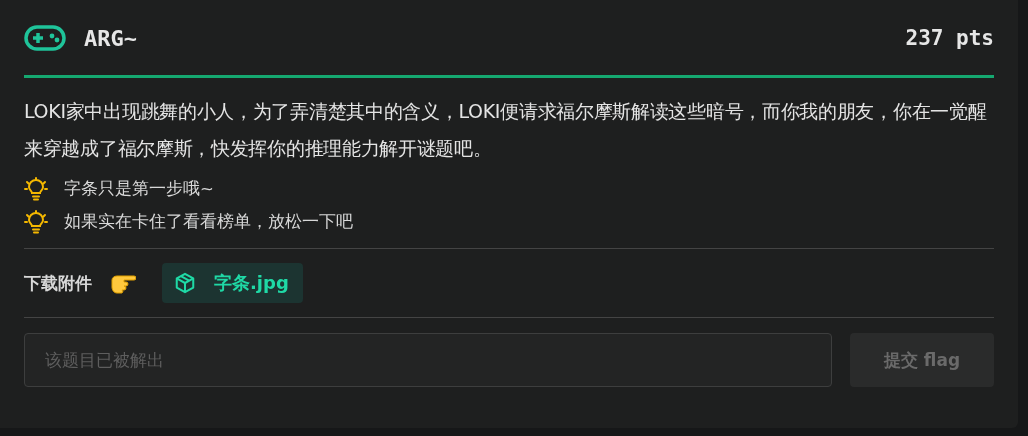 The height and width of the screenshot is (436, 1028). What do you see at coordinates (139, 189) in the screenshot?
I see `hint-text: 字条只是第一步哦~` at bounding box center [139, 189].